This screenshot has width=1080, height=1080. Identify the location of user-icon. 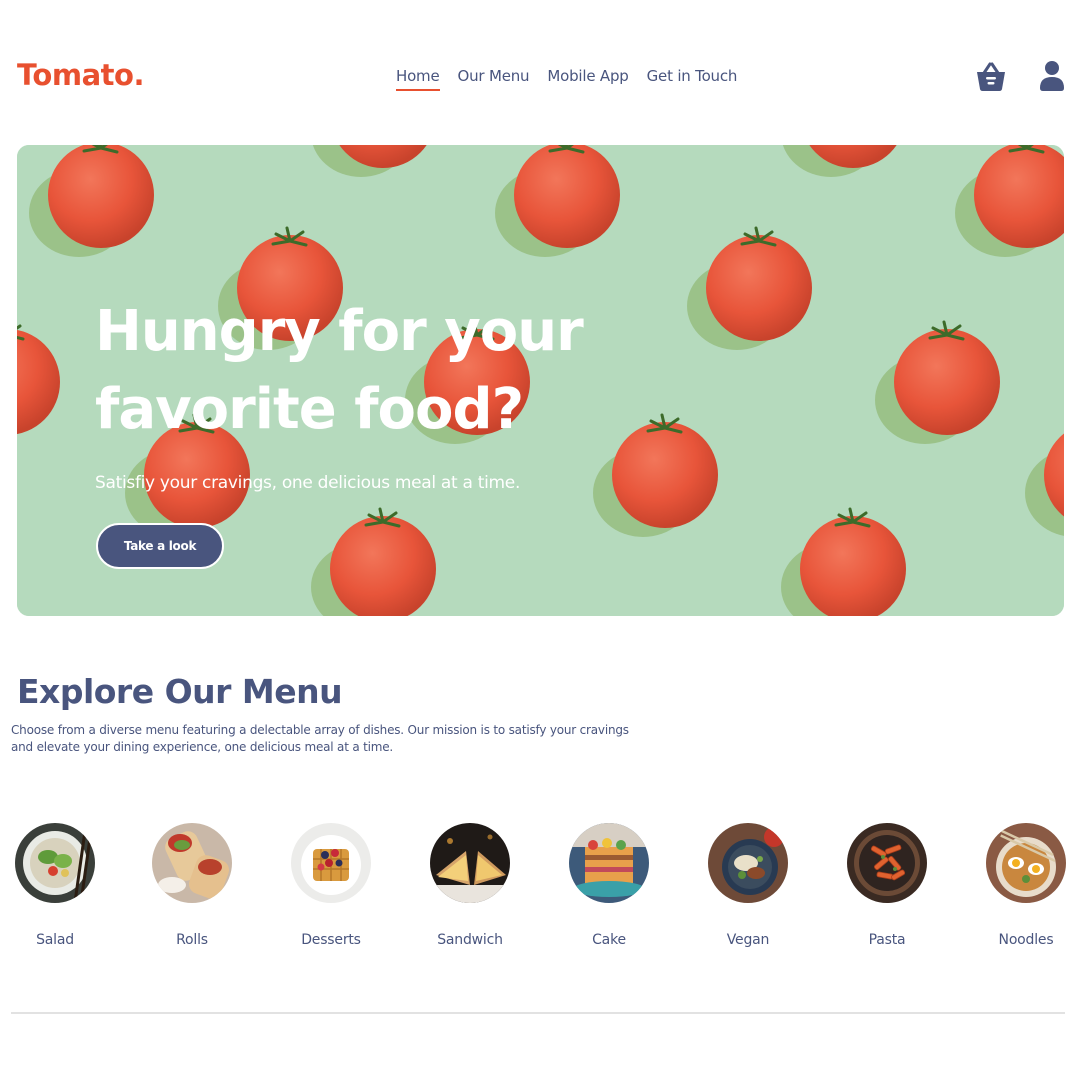
(1052, 76).